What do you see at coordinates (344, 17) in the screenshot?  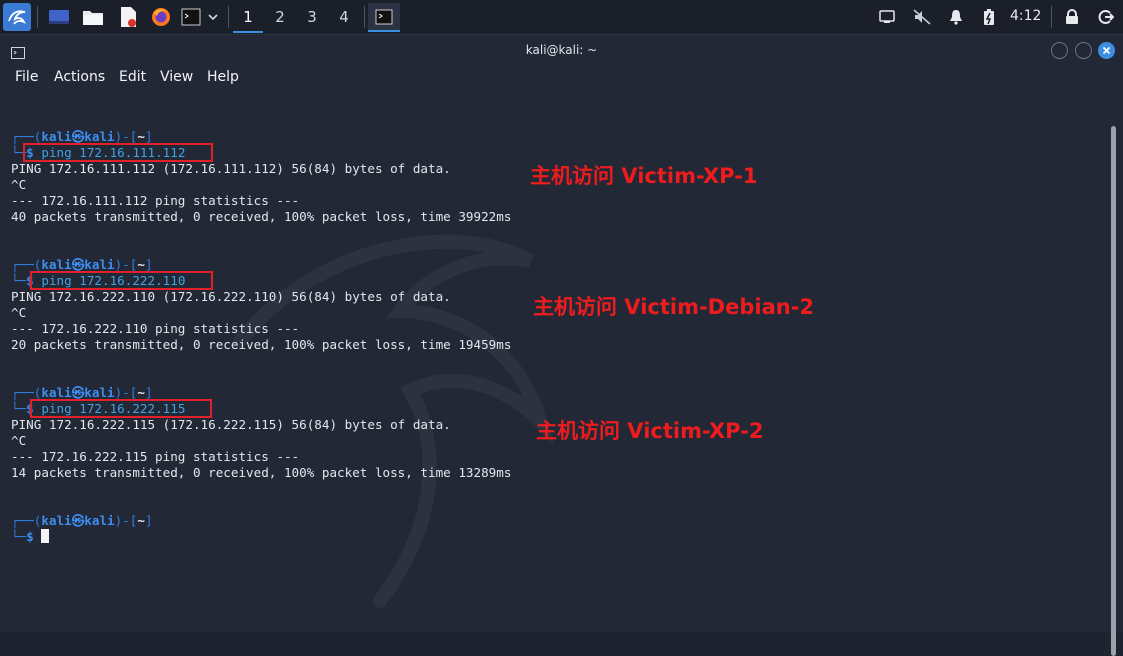 I see `workspace-4: 4` at bounding box center [344, 17].